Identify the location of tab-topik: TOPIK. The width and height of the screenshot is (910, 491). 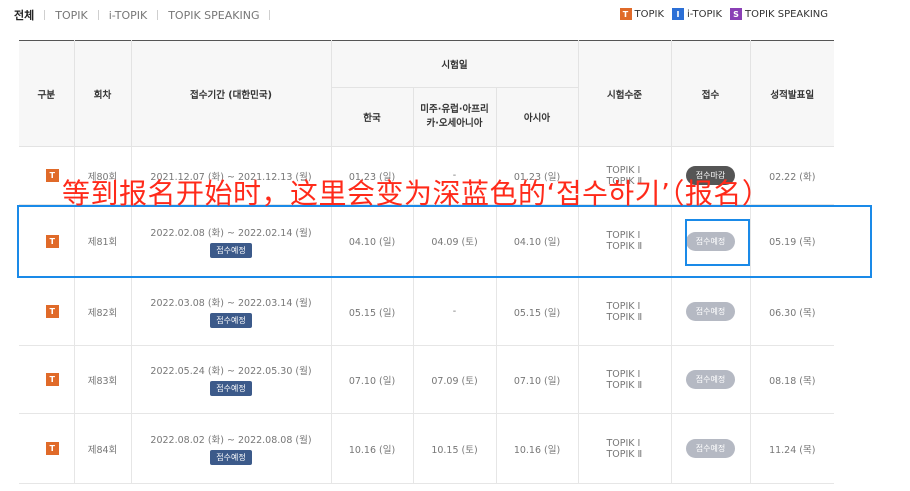
(71, 15).